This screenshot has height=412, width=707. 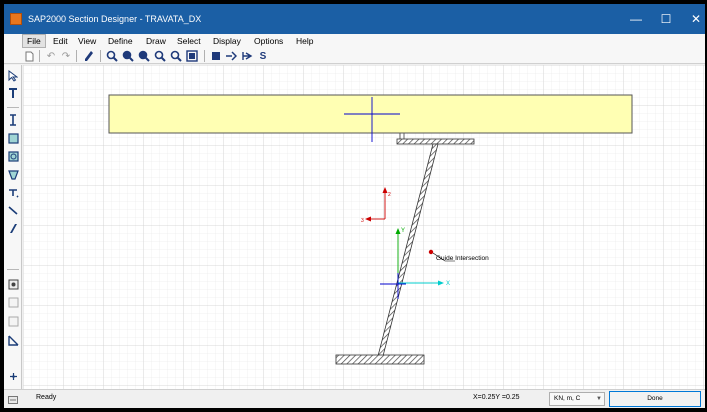 I want to click on guide-intersection-label: Guide Intersection, so click(x=462, y=258).